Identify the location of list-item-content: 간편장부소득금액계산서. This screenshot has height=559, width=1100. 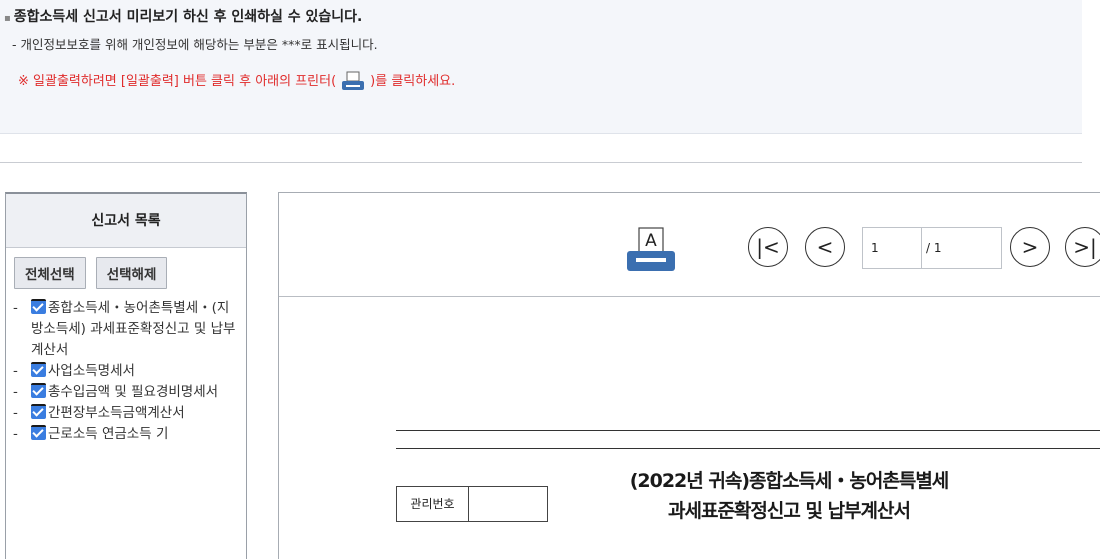
(134, 413).